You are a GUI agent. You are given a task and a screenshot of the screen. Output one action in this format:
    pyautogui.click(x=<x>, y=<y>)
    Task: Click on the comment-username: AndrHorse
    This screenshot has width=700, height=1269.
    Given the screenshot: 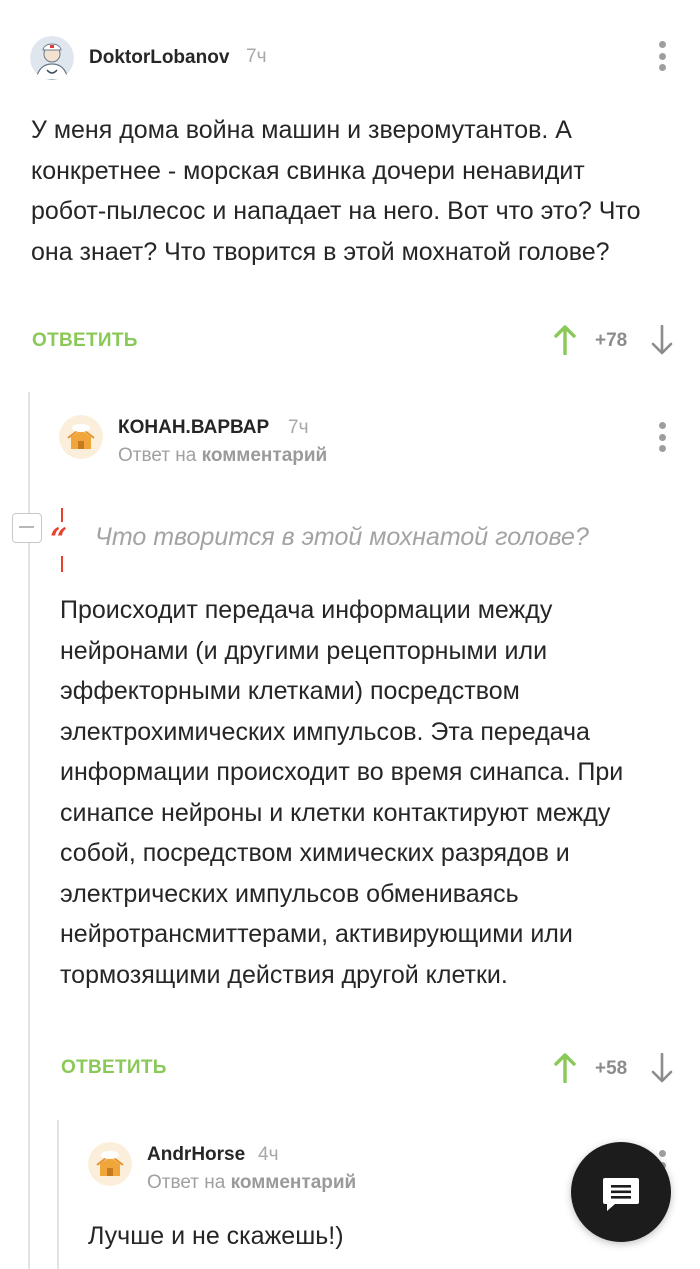 What is the action you would take?
    pyautogui.click(x=196, y=1155)
    